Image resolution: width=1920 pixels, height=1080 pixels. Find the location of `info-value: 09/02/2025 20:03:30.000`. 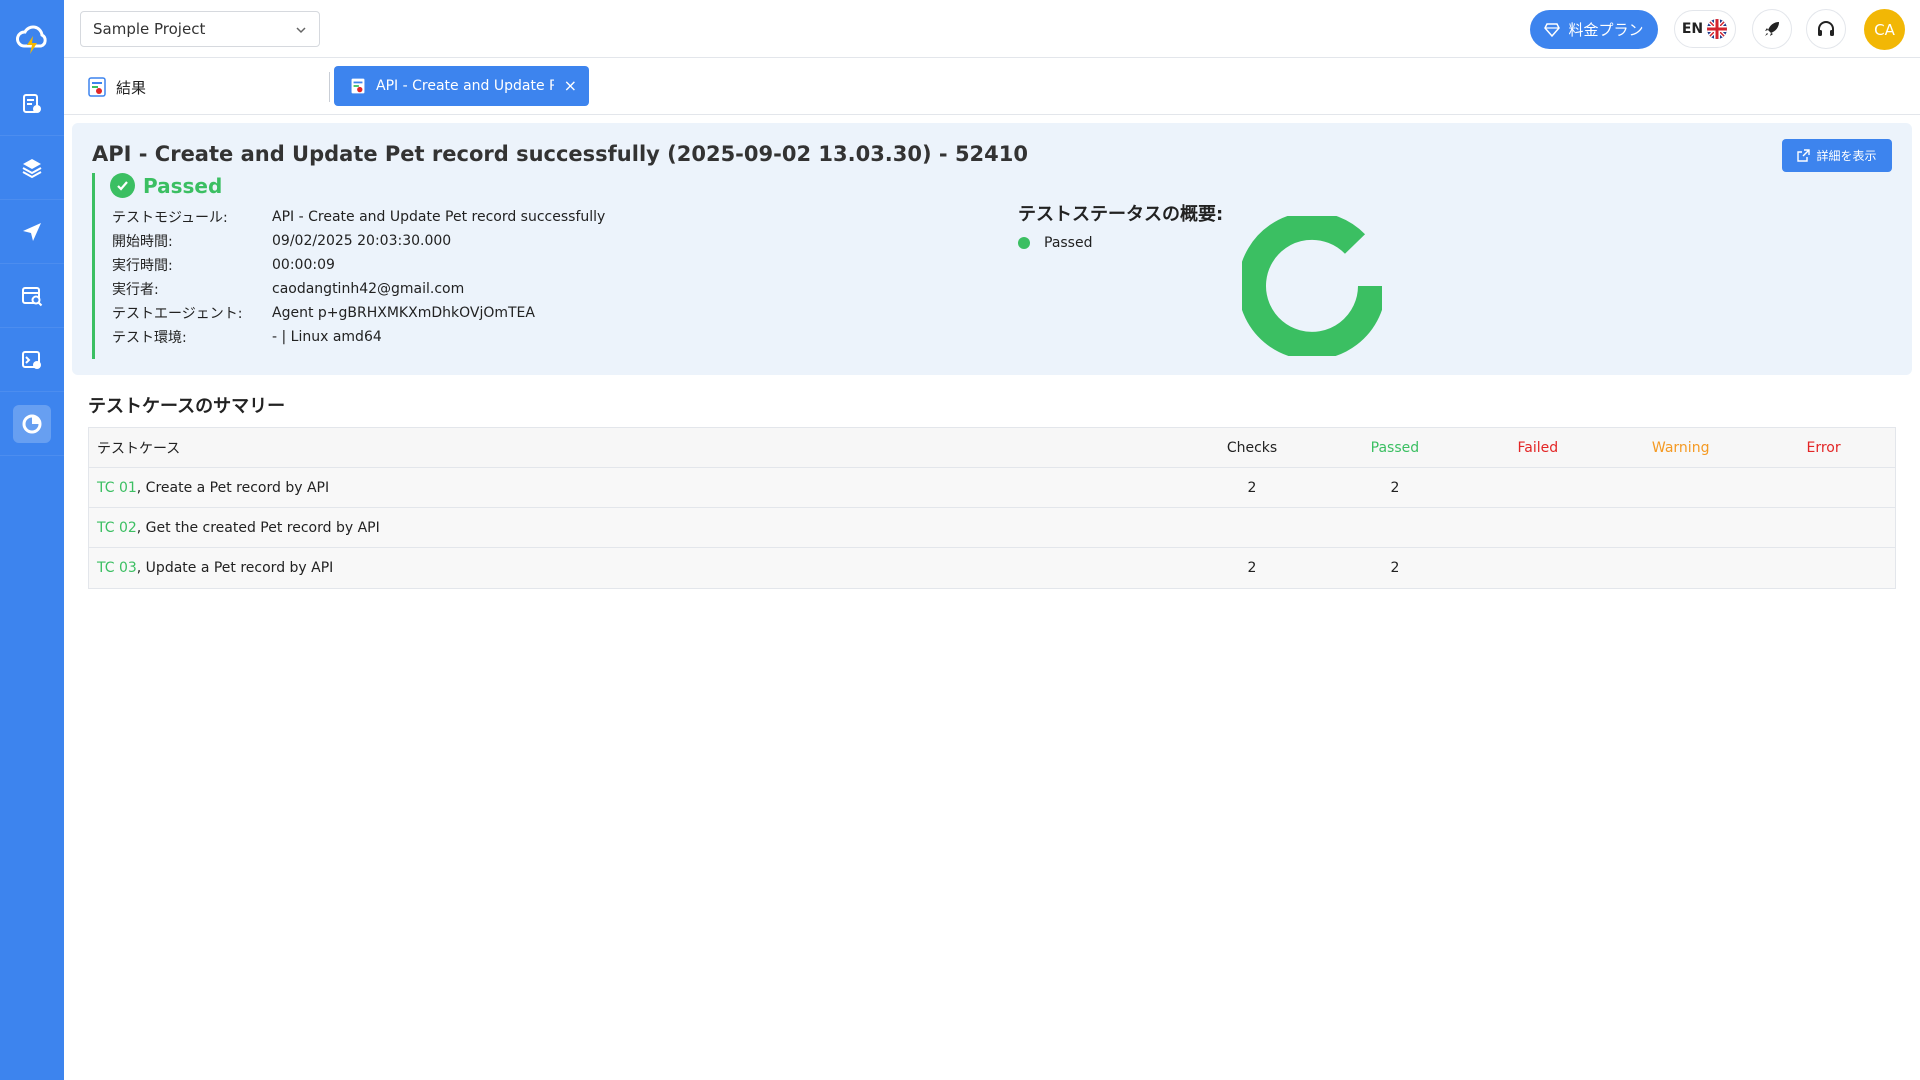

info-value: 09/02/2025 20:03:30.000 is located at coordinates (362, 241).